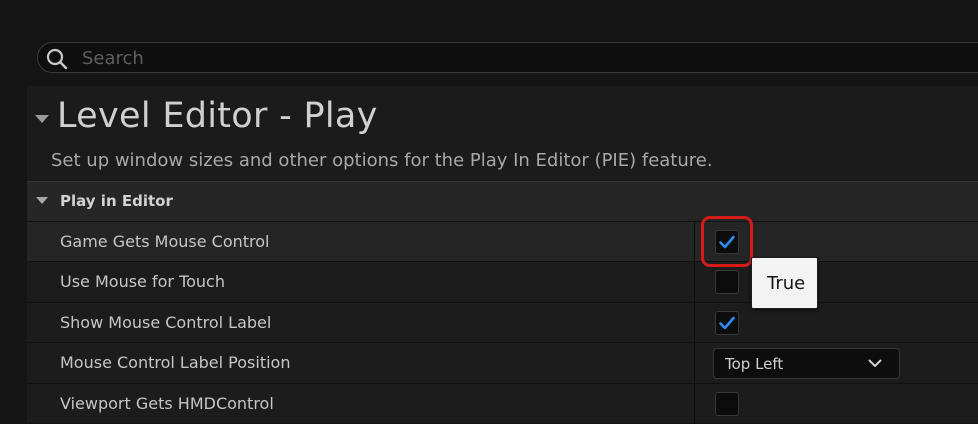 The height and width of the screenshot is (424, 978). I want to click on property-row: Use Mouse for Touch, so click(502, 281).